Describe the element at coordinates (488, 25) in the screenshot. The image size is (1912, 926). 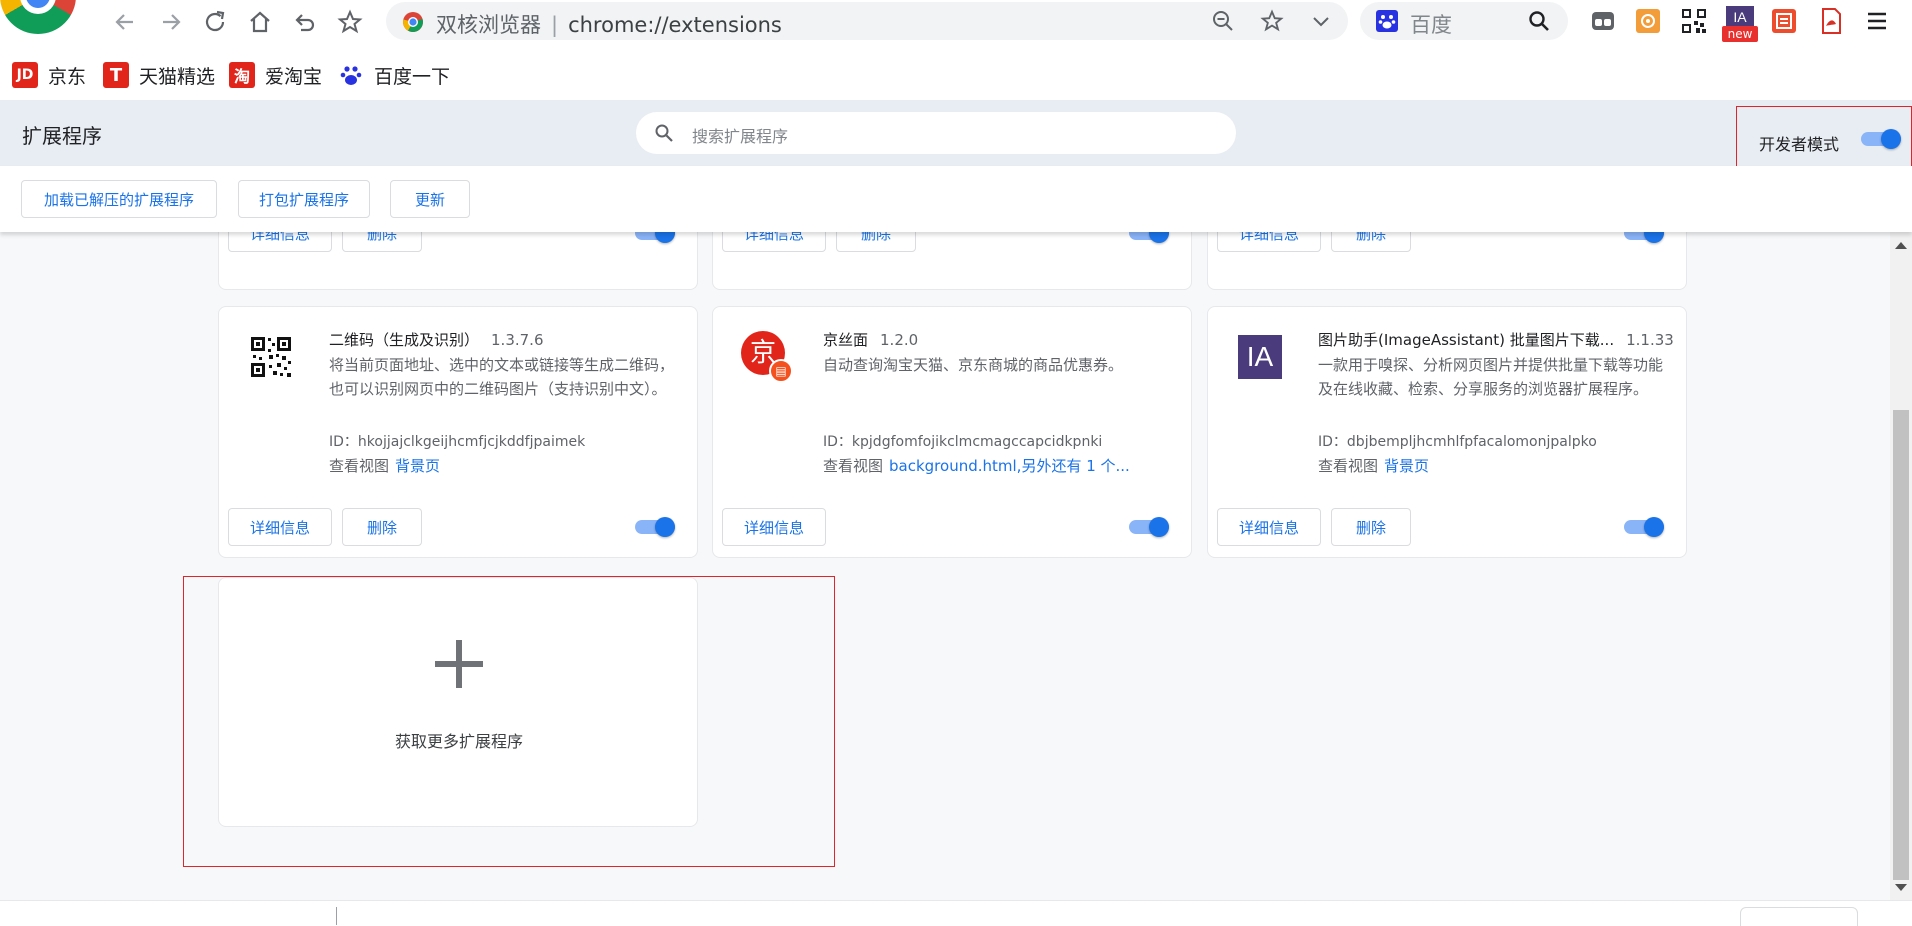
I see `page-title: 双核浏览器` at that location.